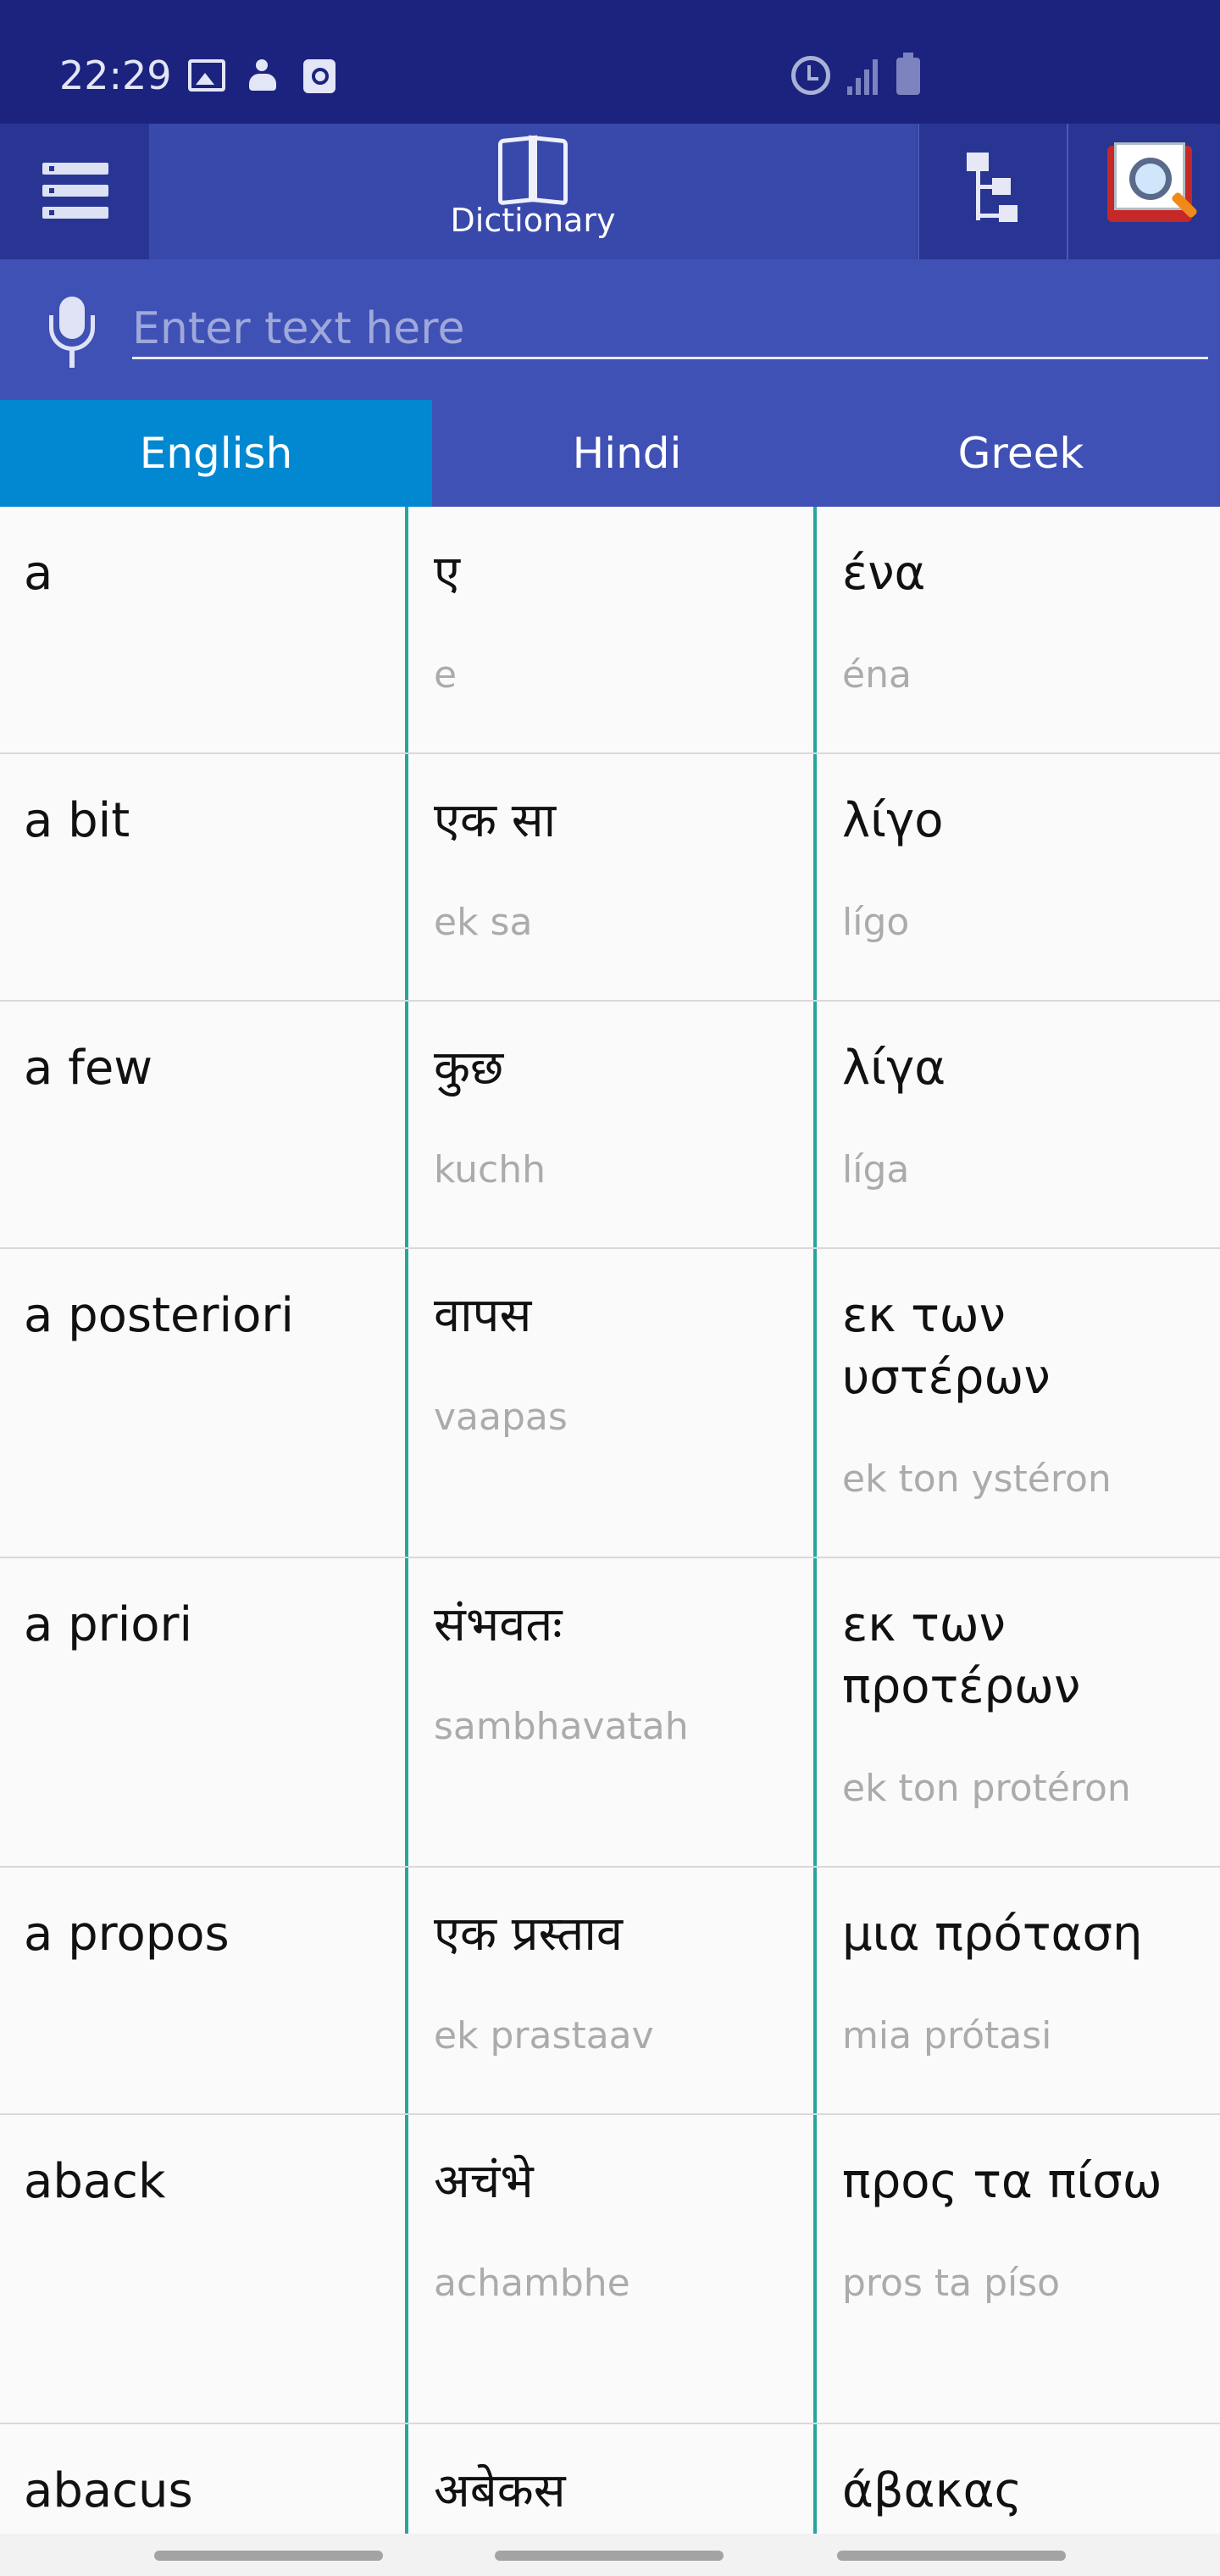 This screenshot has width=1220, height=2576. Describe the element at coordinates (159, 1315) in the screenshot. I see `english-word: a posteriori` at that location.